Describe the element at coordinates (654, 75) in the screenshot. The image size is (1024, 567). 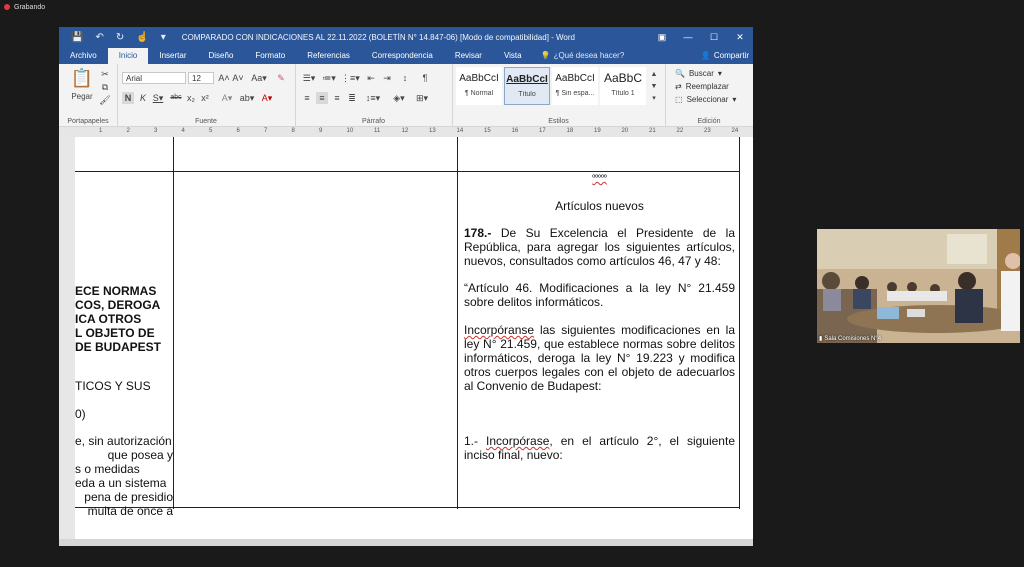
I see `styles-scroll-up-icon: ▲` at that location.